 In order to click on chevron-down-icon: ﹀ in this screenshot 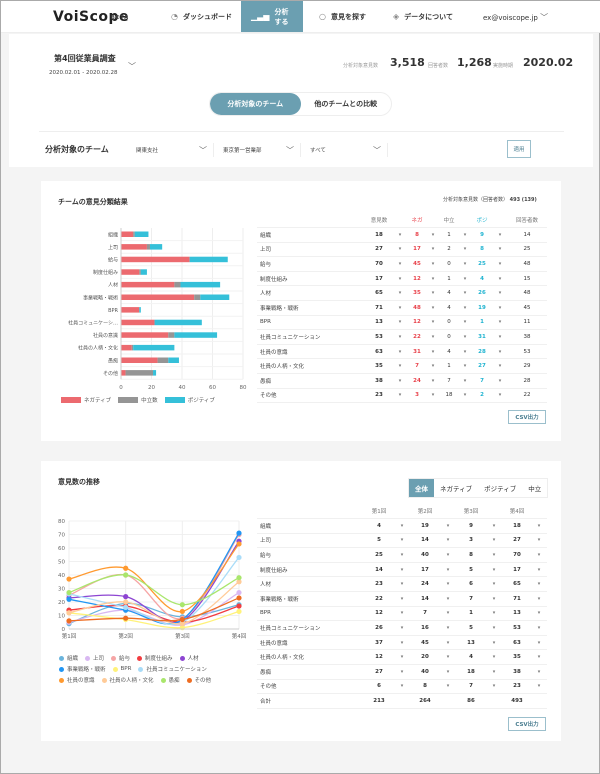, I will do `click(132, 66)`.